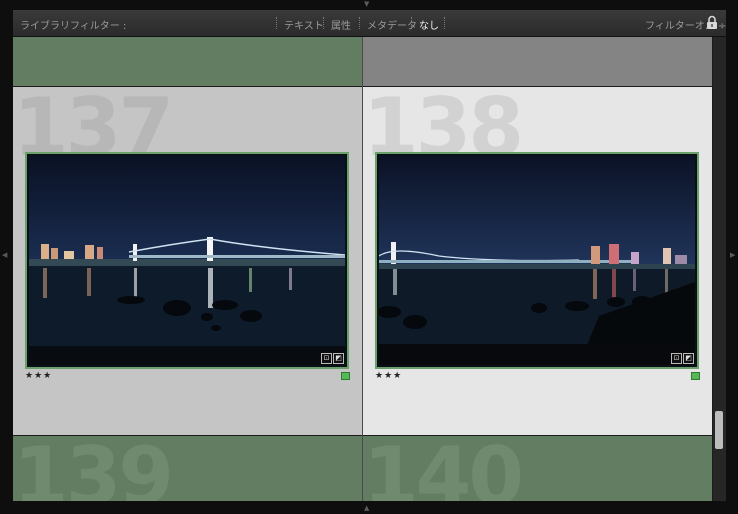  Describe the element at coordinates (4, 255) in the screenshot. I see `left-panel-toggle-icon: ◀` at that location.